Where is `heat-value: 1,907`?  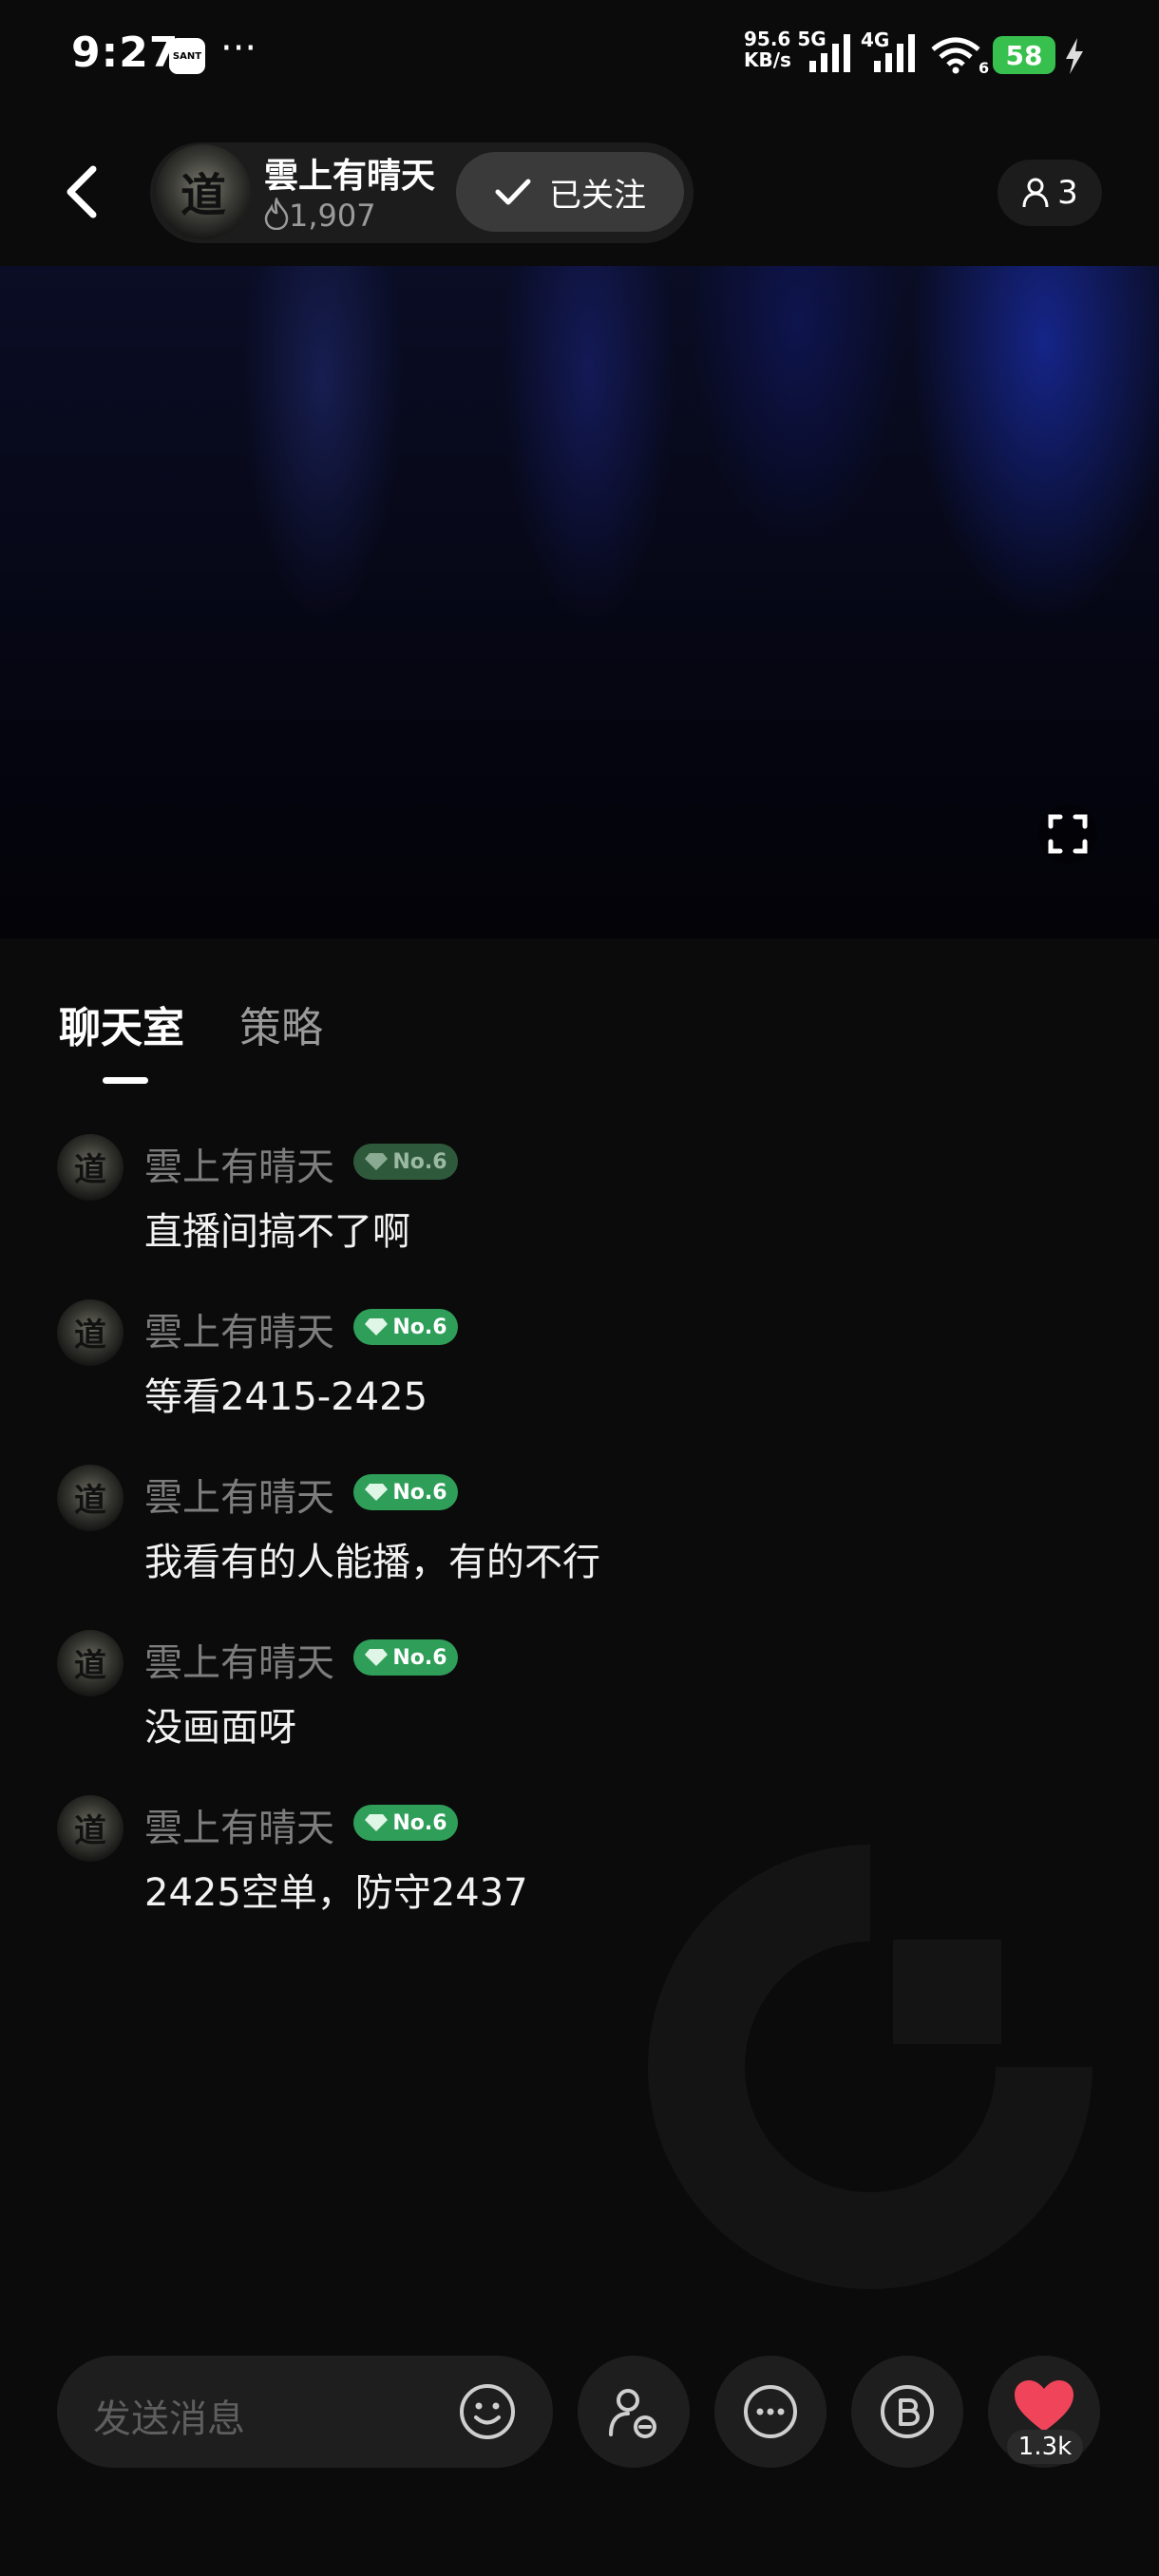 heat-value: 1,907 is located at coordinates (332, 216).